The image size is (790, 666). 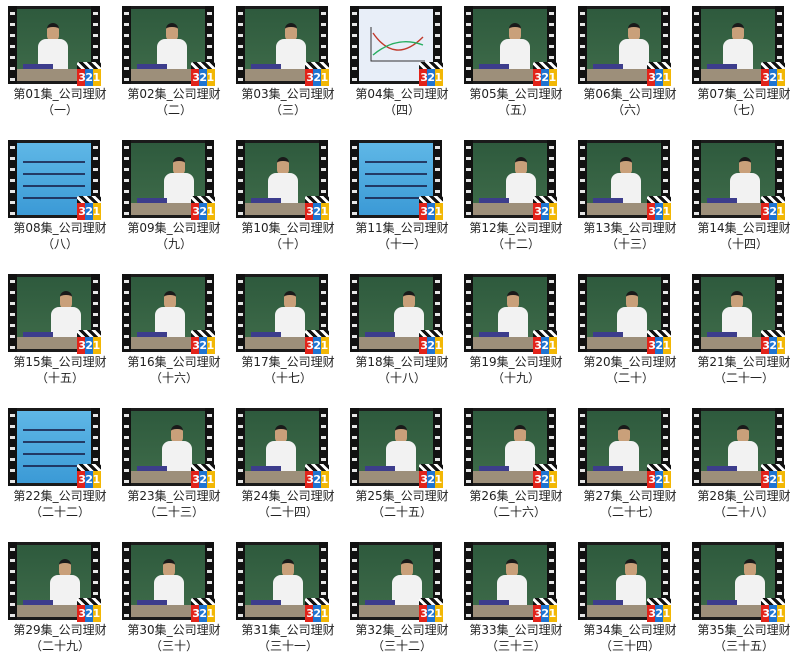 What do you see at coordinates (402, 496) in the screenshot?
I see `episode-title: 第25集_公司理财` at bounding box center [402, 496].